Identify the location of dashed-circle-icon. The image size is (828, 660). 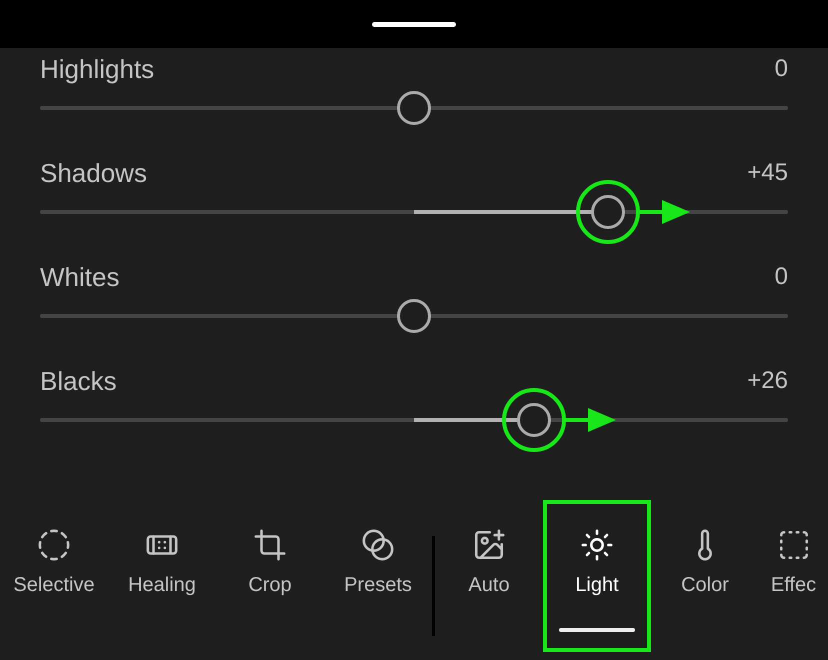
(54, 545).